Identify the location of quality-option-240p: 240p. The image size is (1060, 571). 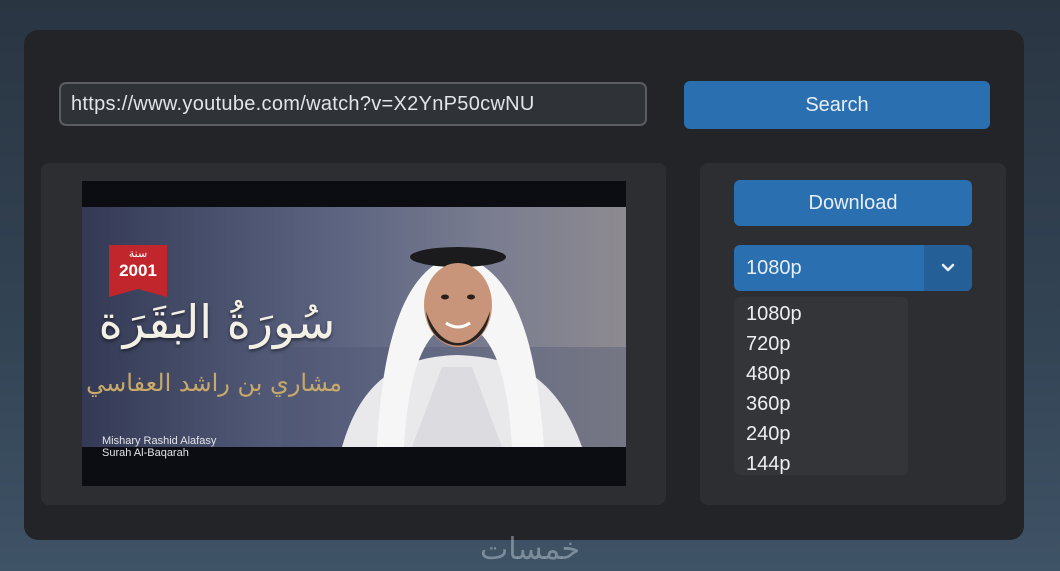
(821, 434).